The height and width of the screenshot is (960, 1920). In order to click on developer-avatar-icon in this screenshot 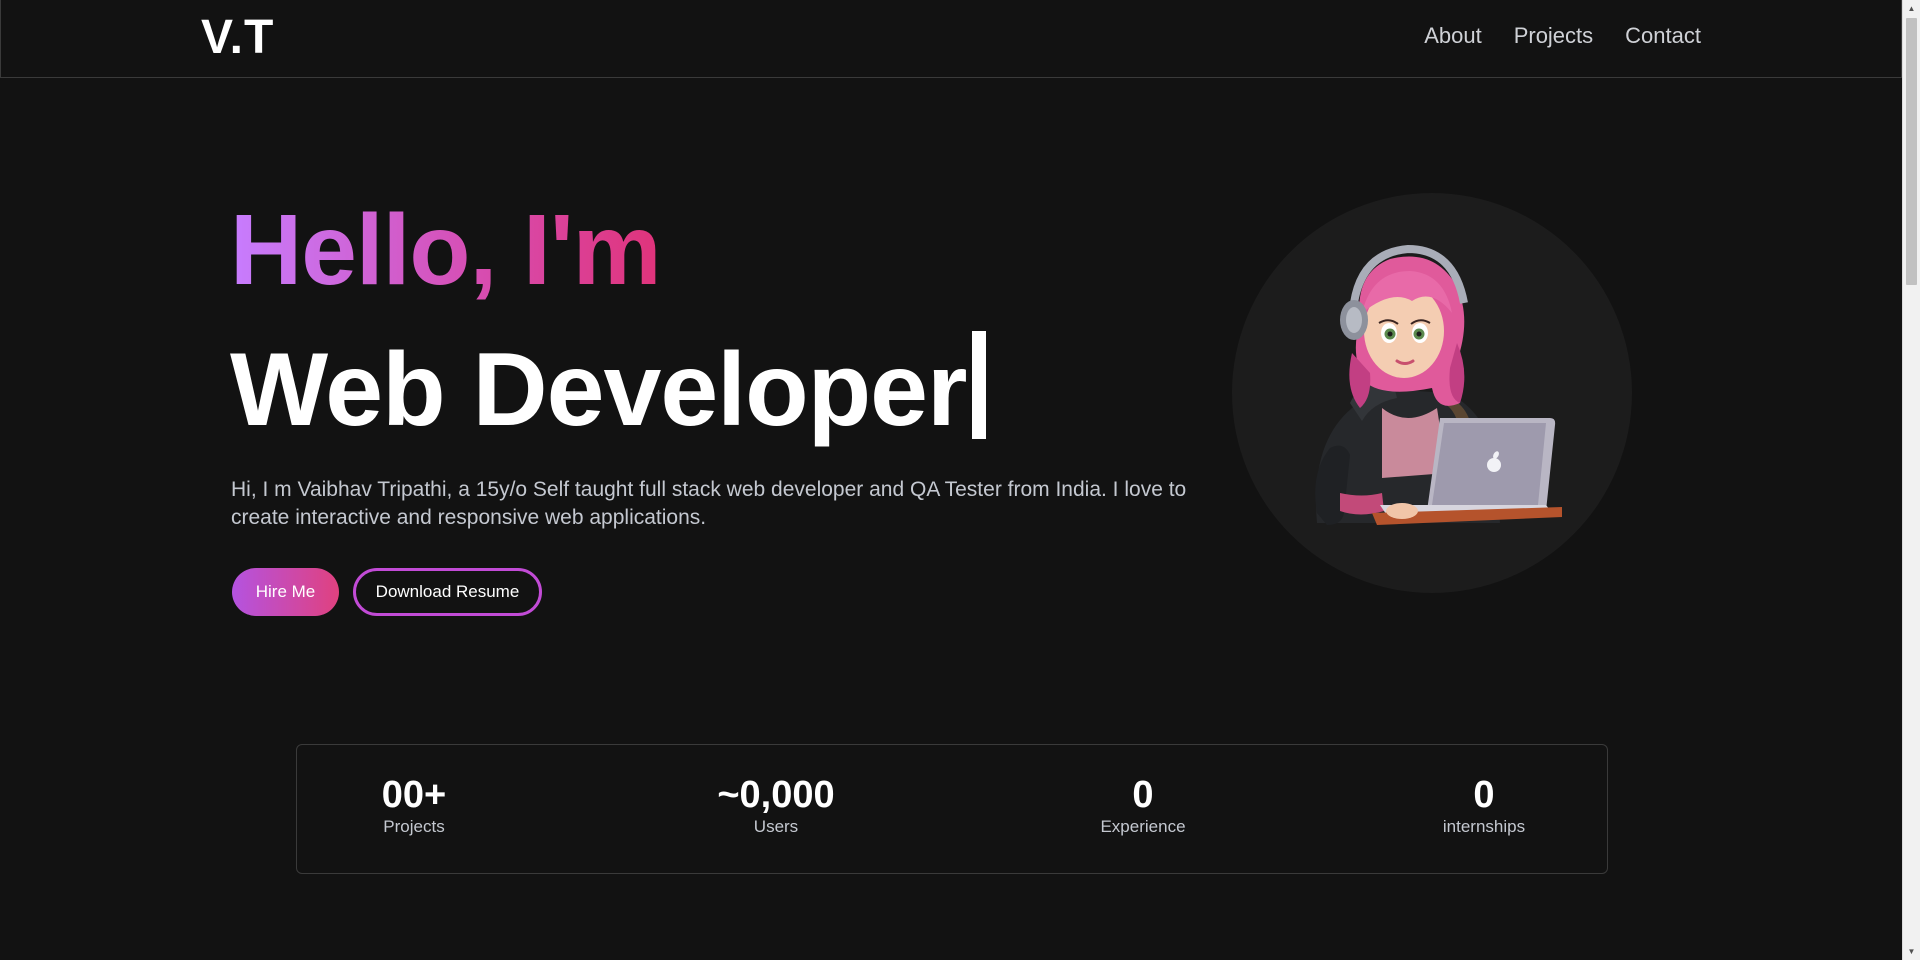, I will do `click(1438, 384)`.